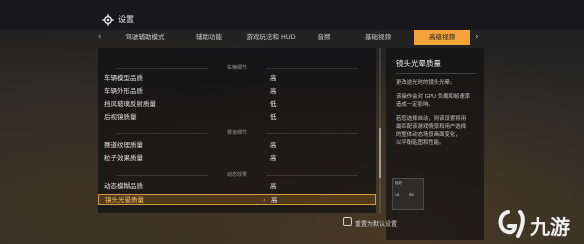 The width and height of the screenshot is (584, 244). I want to click on info-text-line: 更改逆光时的镜头光晕。, so click(426, 83).